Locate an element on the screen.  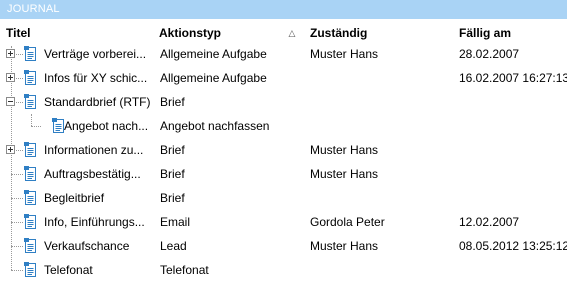
table-row: Angebot nach... Angebot nachfassen is located at coordinates (283, 126).